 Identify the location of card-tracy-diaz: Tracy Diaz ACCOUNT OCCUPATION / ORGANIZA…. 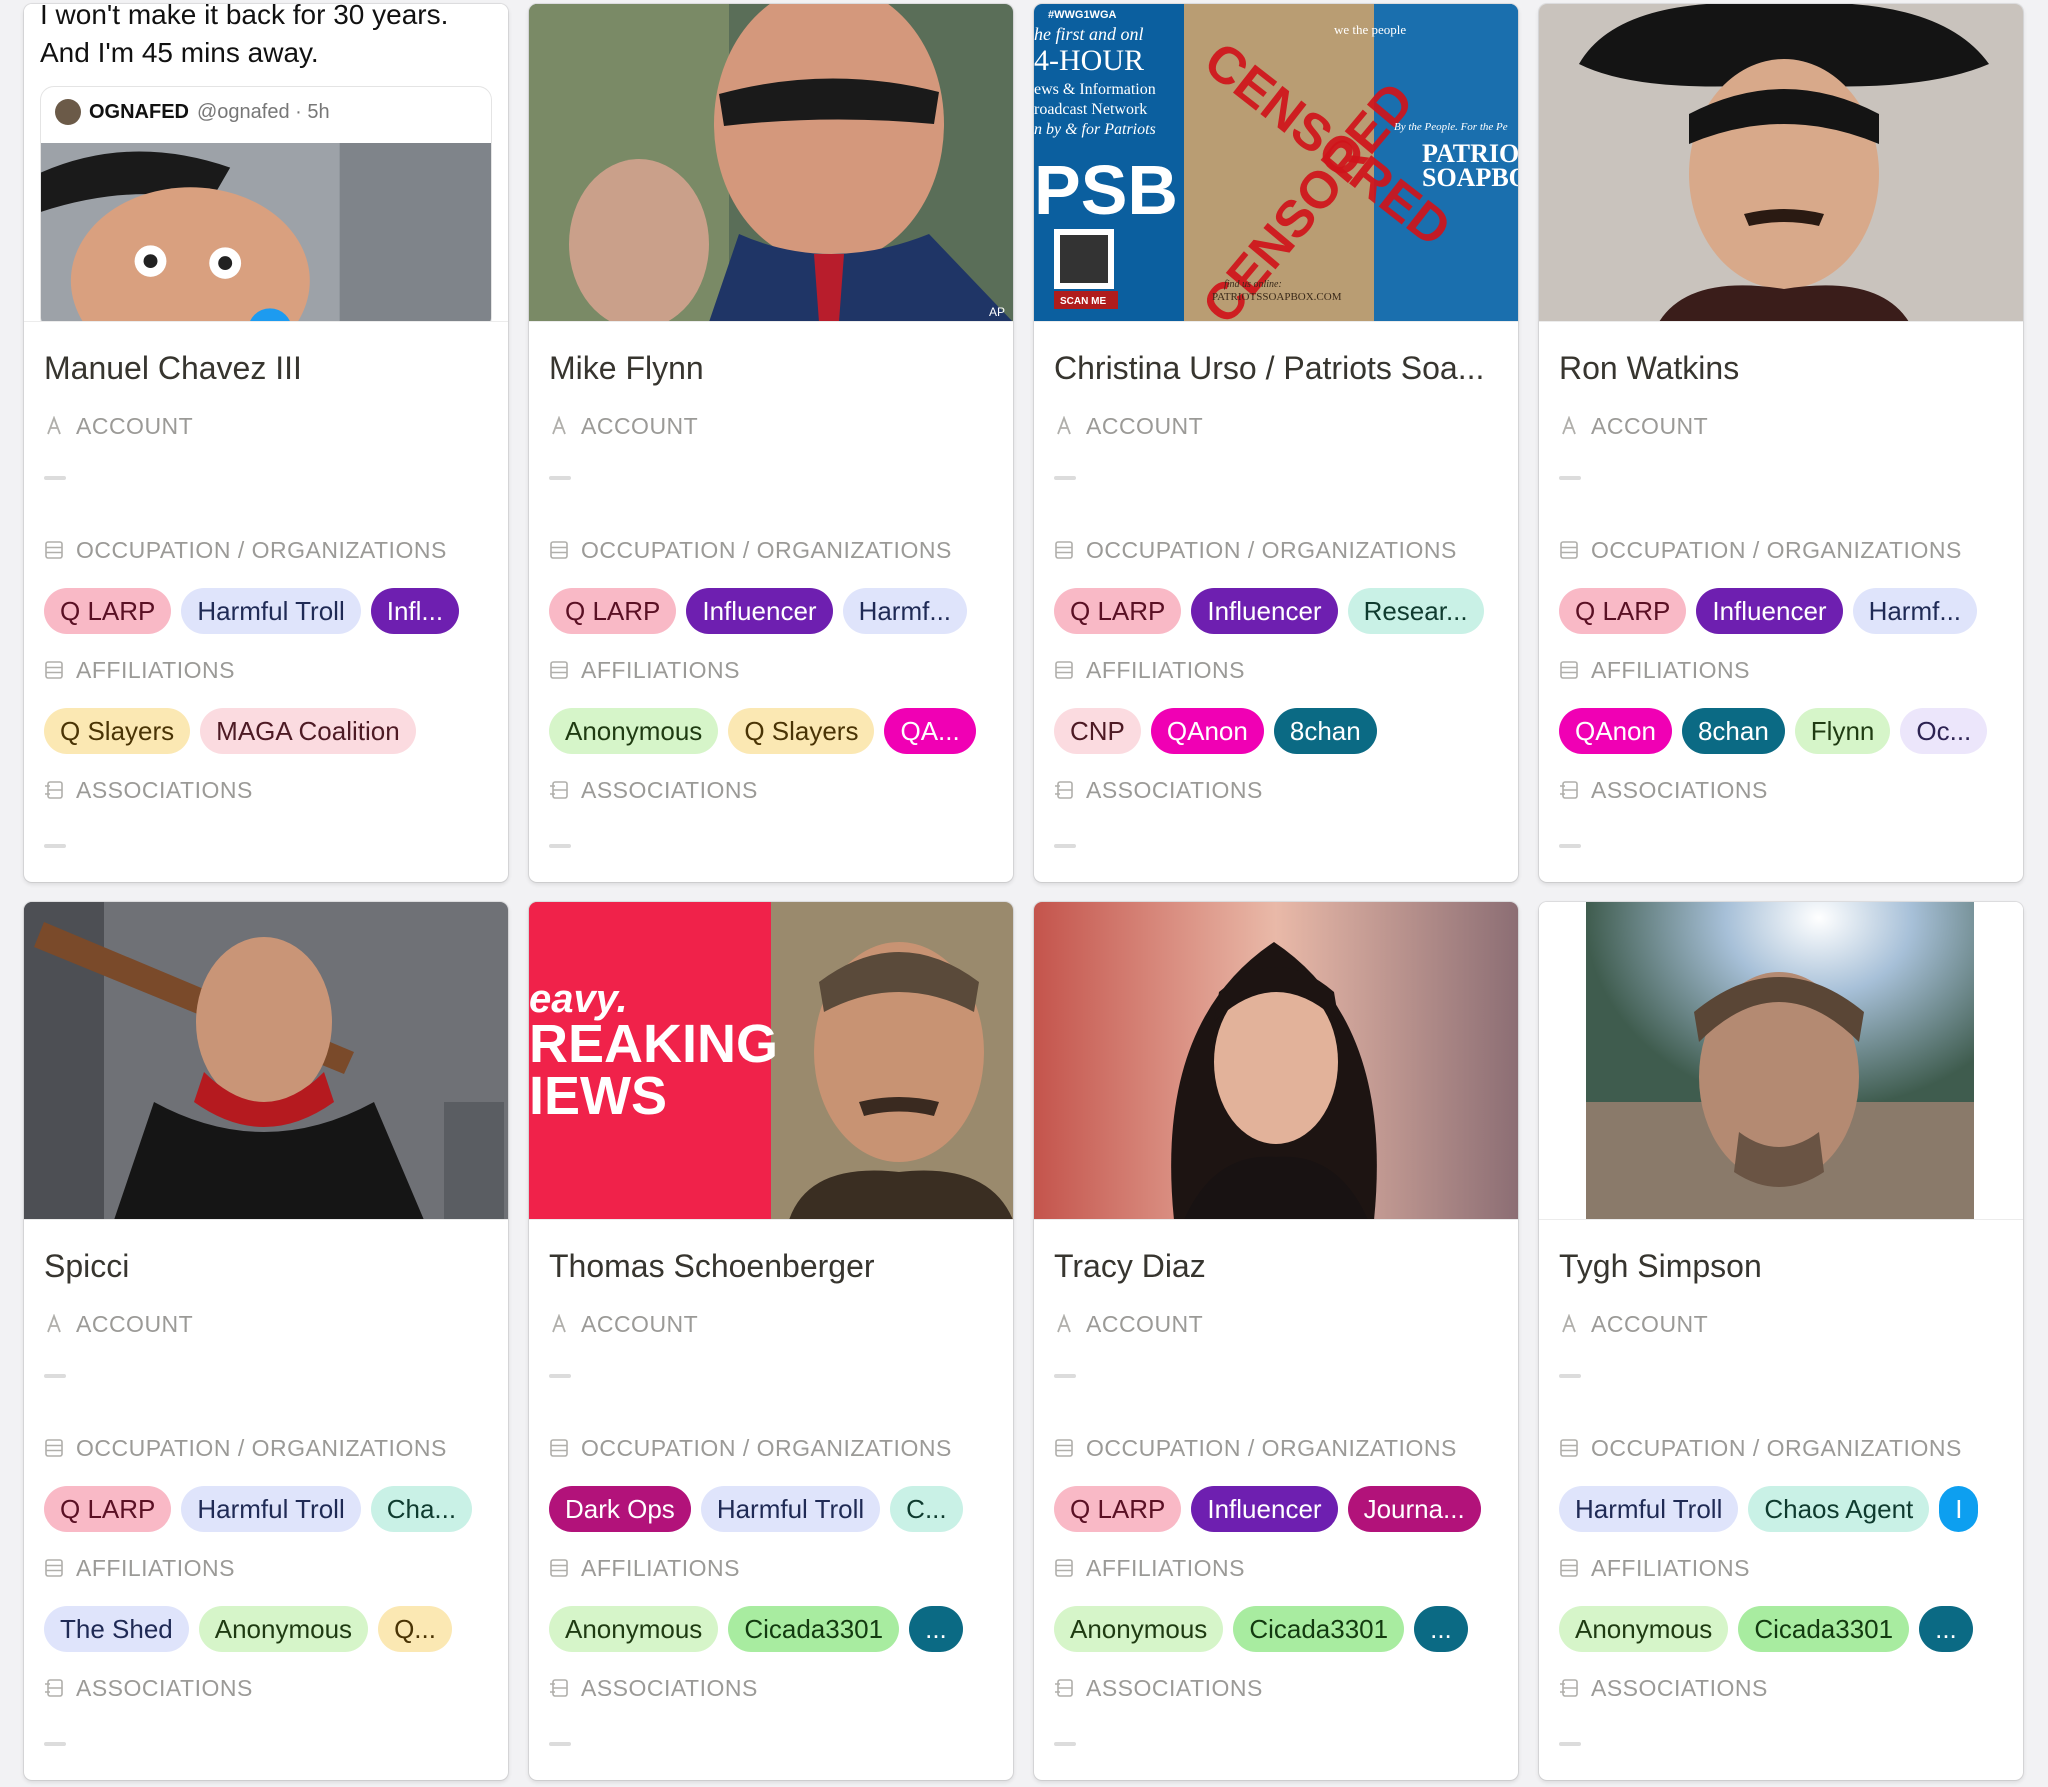
(1276, 1341).